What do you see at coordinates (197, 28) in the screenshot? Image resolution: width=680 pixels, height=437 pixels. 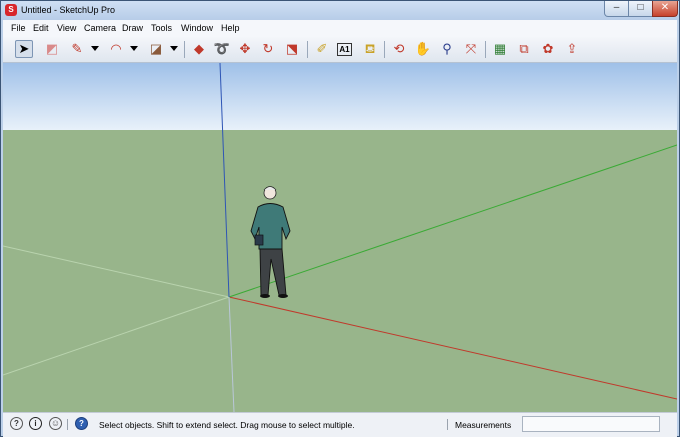 I see `menu-window: Window` at bounding box center [197, 28].